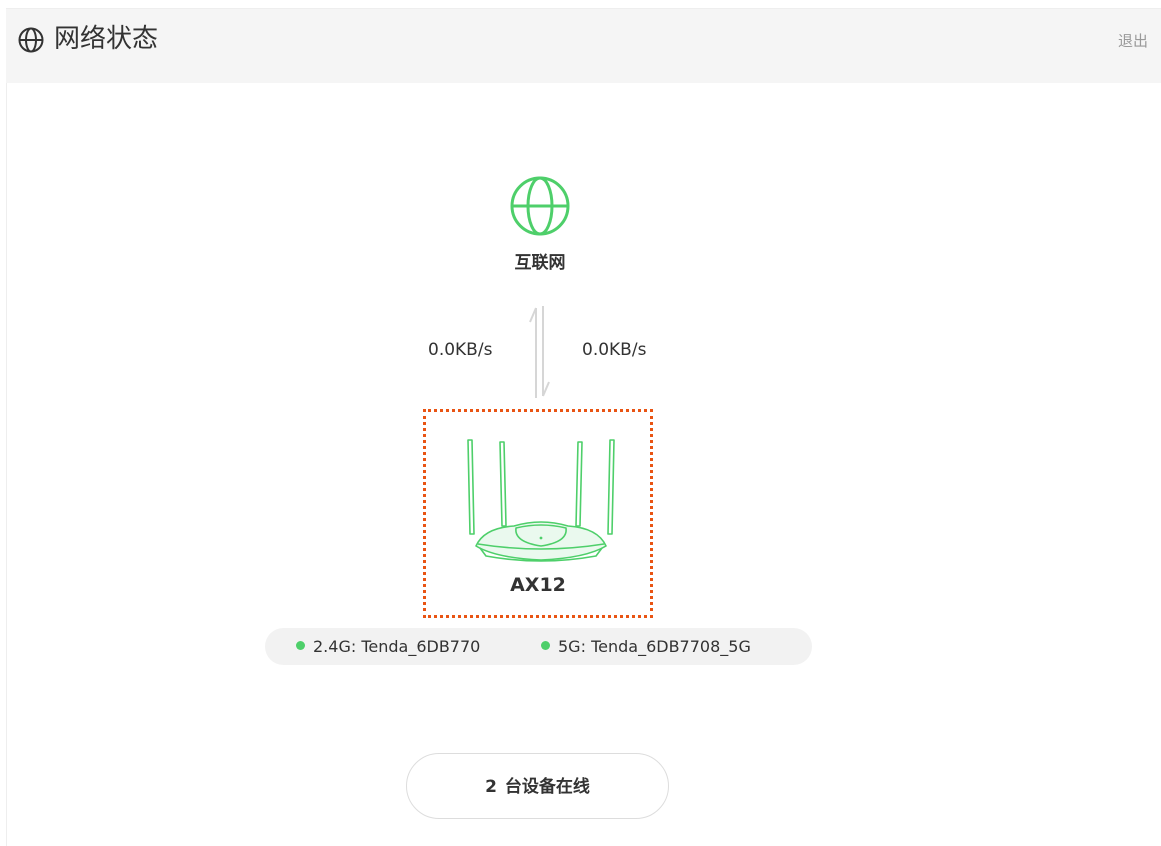 The image size is (1161, 846). Describe the element at coordinates (572, 646) in the screenshot. I see `wifi-band-label: 5G:` at that location.